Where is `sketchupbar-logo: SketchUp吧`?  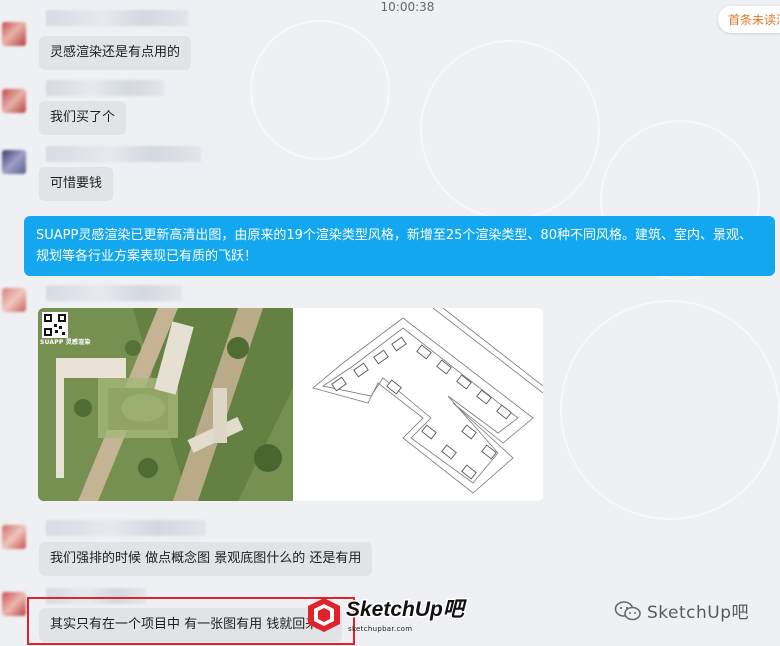 sketchupbar-logo: SketchUp吧 is located at coordinates (388, 614).